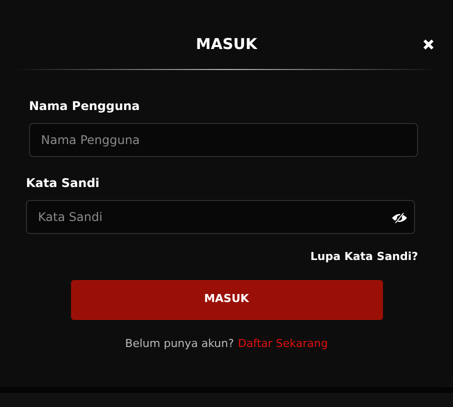 The image size is (453, 407). What do you see at coordinates (283, 344) in the screenshot?
I see `register-link: Daftar Sekarang` at bounding box center [283, 344].